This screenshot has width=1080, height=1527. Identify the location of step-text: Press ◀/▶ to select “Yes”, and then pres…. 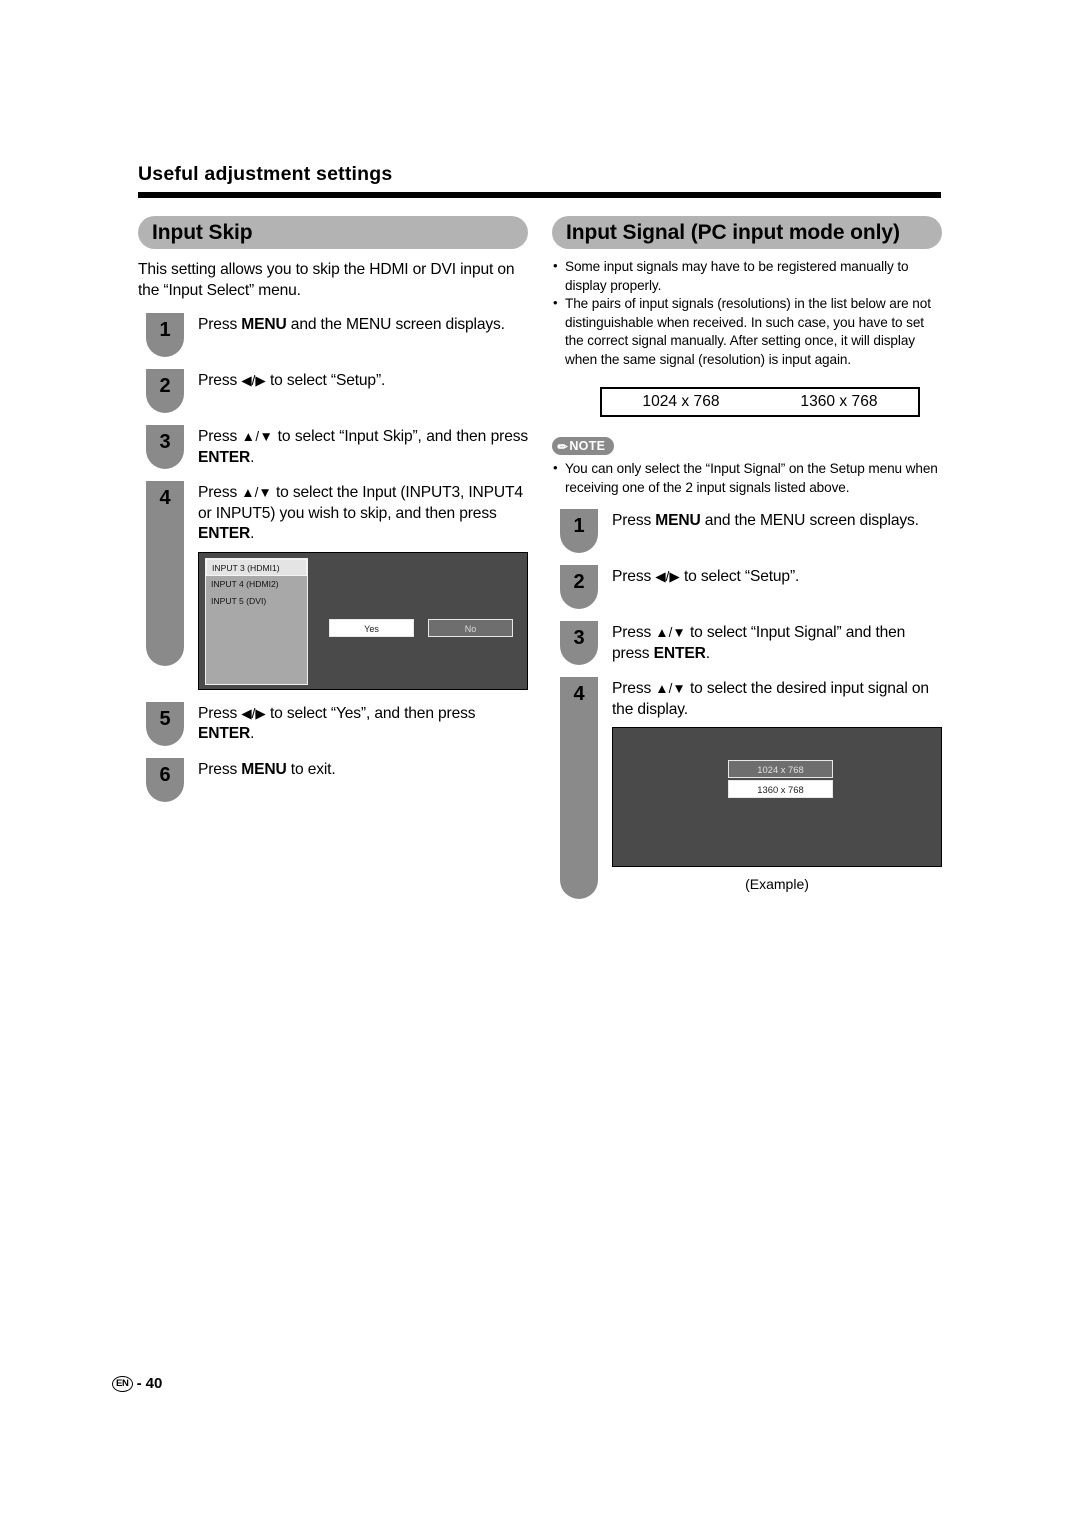
(337, 723).